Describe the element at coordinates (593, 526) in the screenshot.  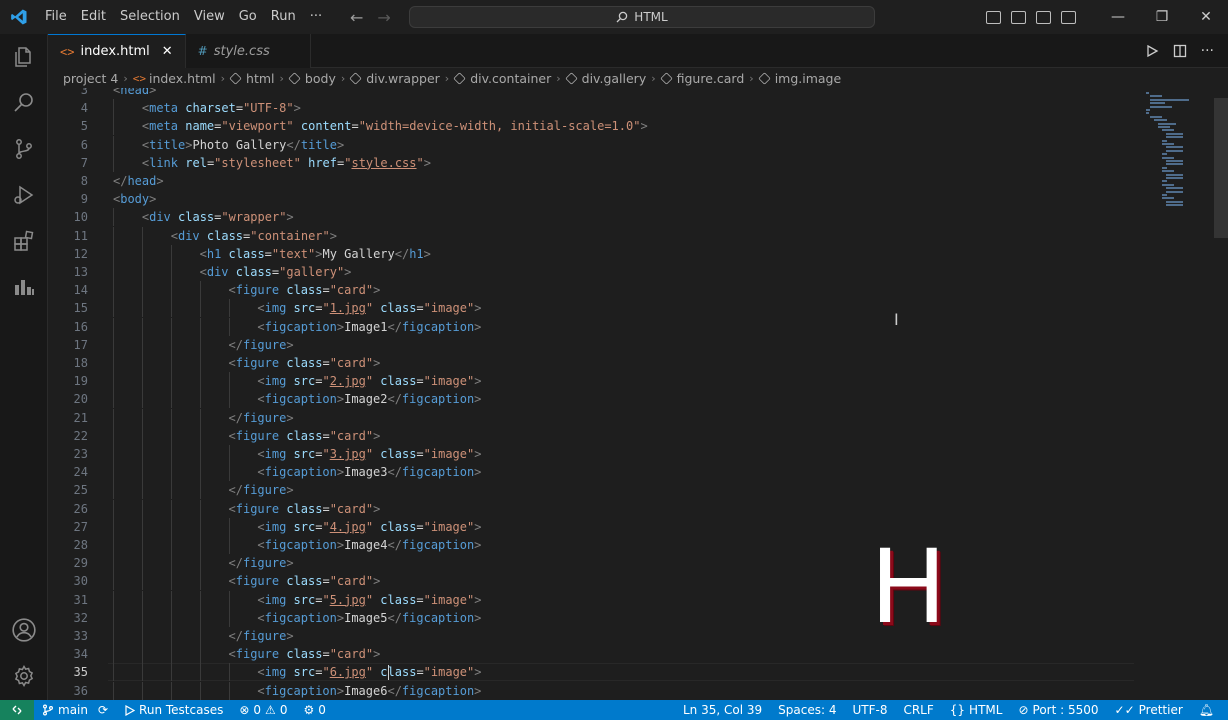
I see `code-line: 27 <img src="4.jpg" class="image">` at that location.